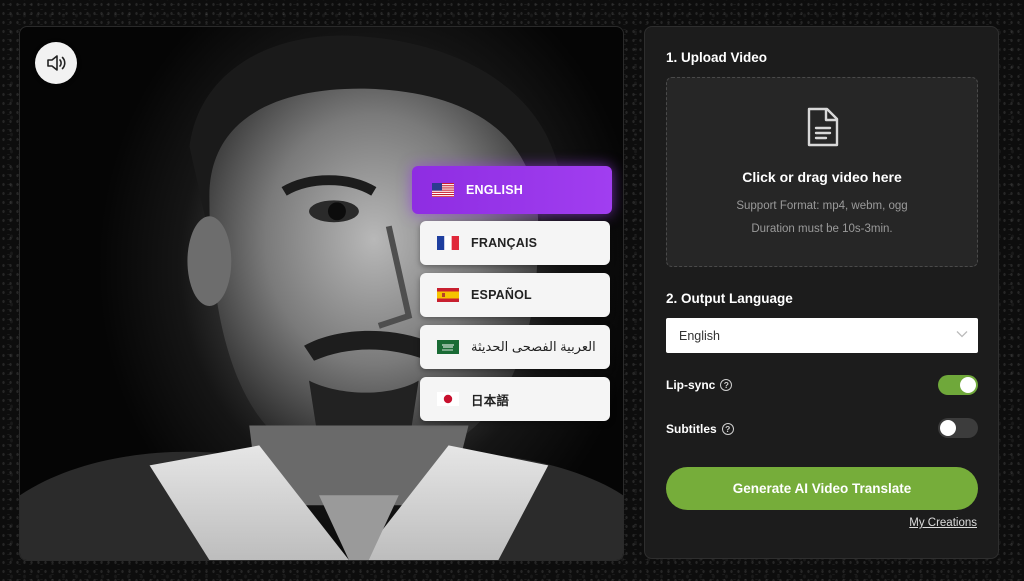  I want to click on subtitles-row: Subtitles ?, so click(700, 429).